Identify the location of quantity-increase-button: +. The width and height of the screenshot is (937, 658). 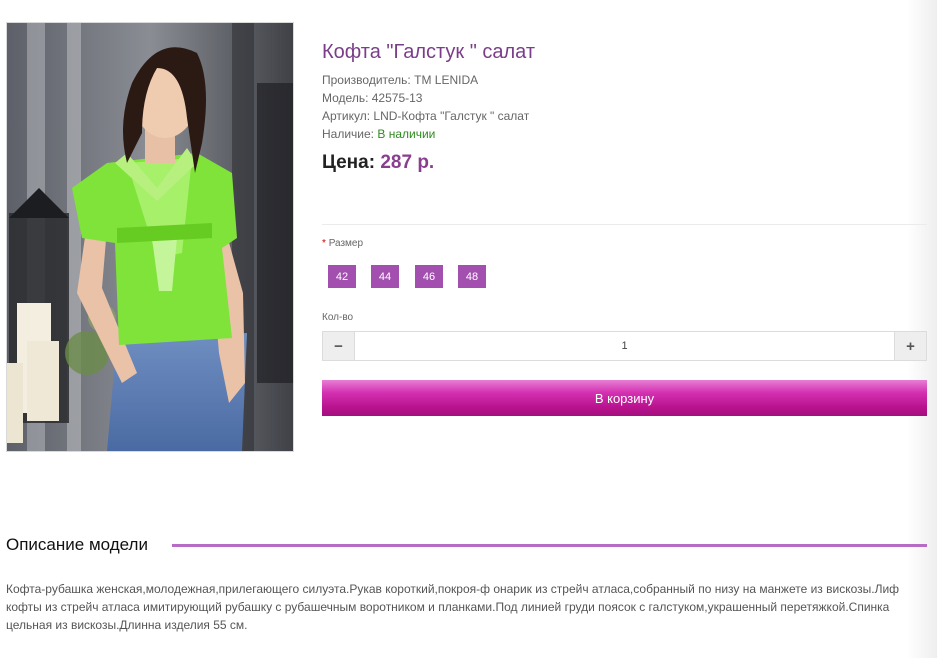
(910, 346).